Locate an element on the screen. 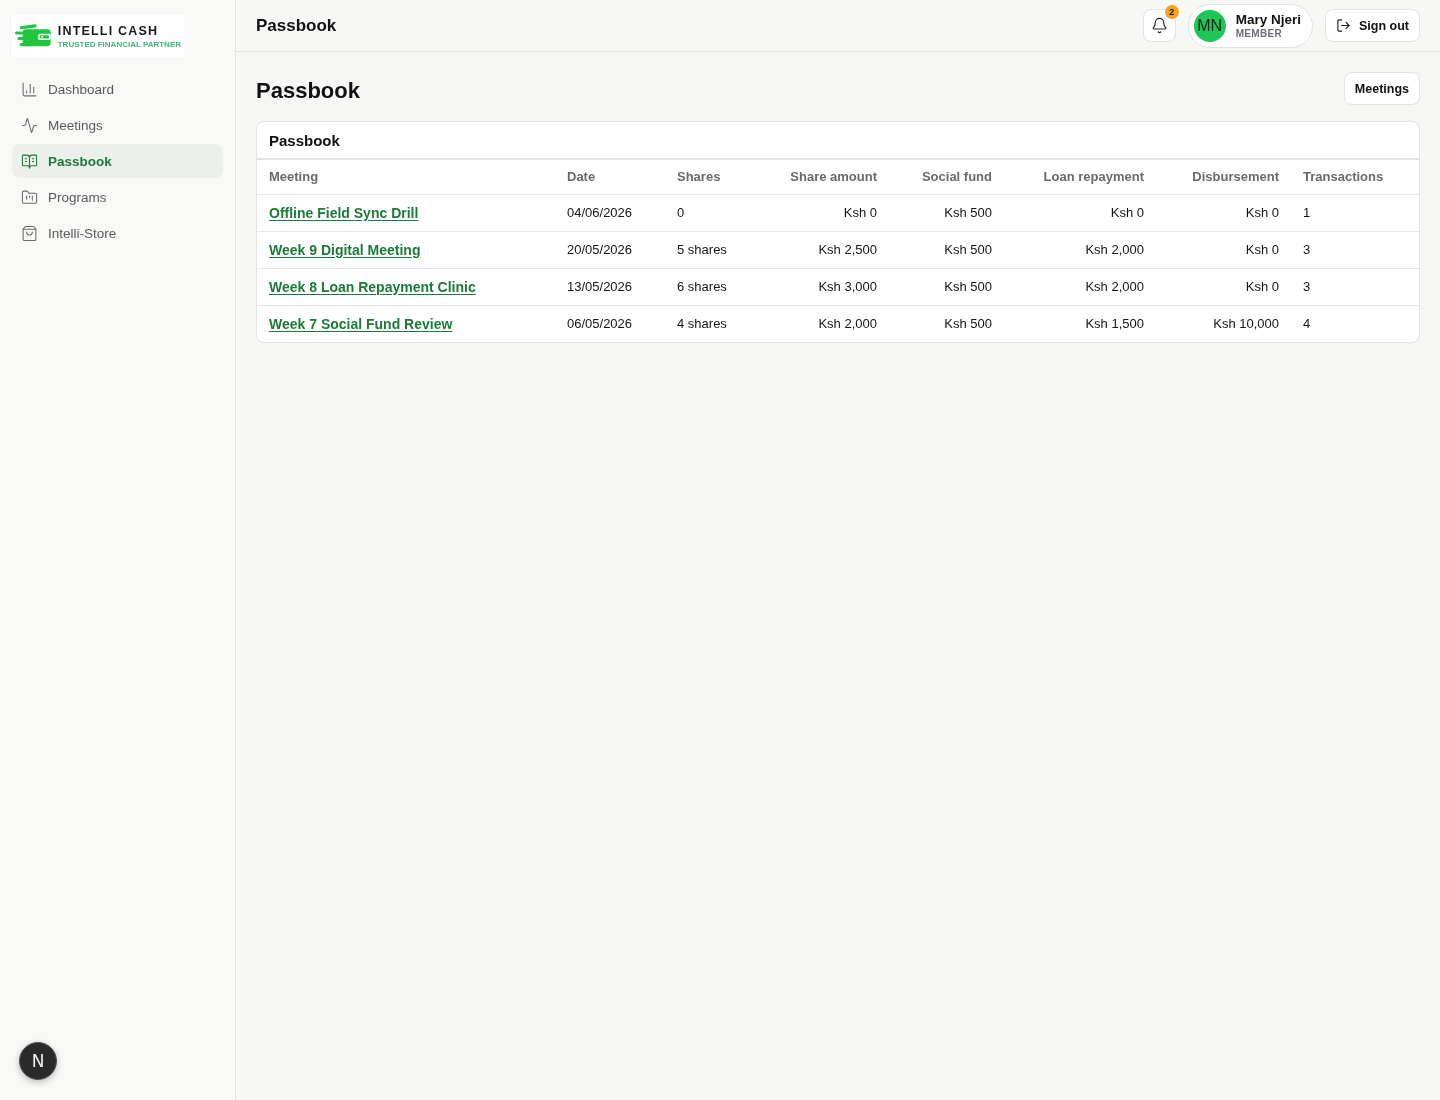 The image size is (1440, 1100). column-header: Shares is located at coordinates (715, 177).